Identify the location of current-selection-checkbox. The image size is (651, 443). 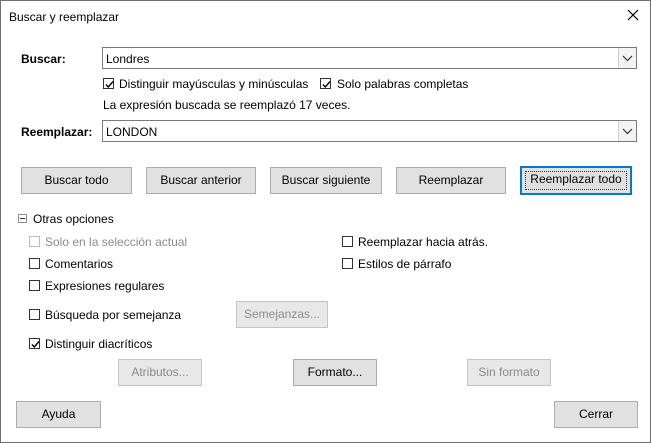
(34, 241).